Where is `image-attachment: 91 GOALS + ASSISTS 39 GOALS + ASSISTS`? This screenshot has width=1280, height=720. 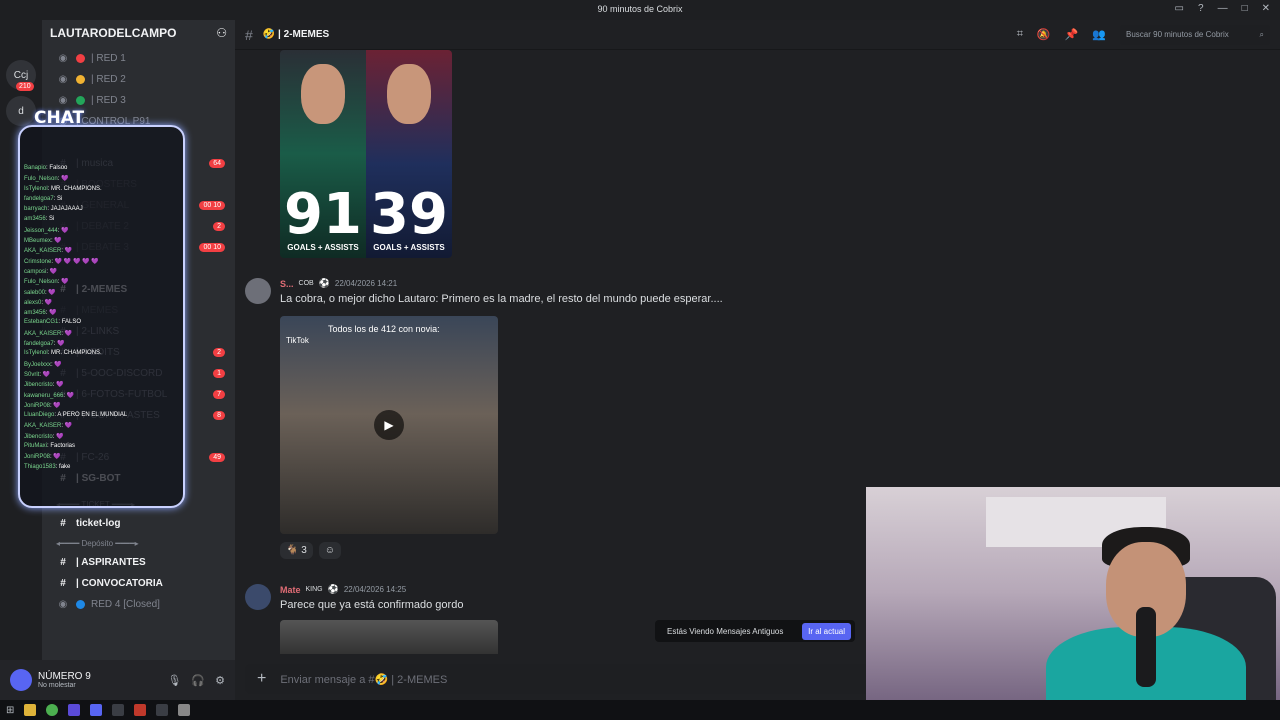
image-attachment: 91 GOALS + ASSISTS 39 GOALS + ASSISTS is located at coordinates (366, 154).